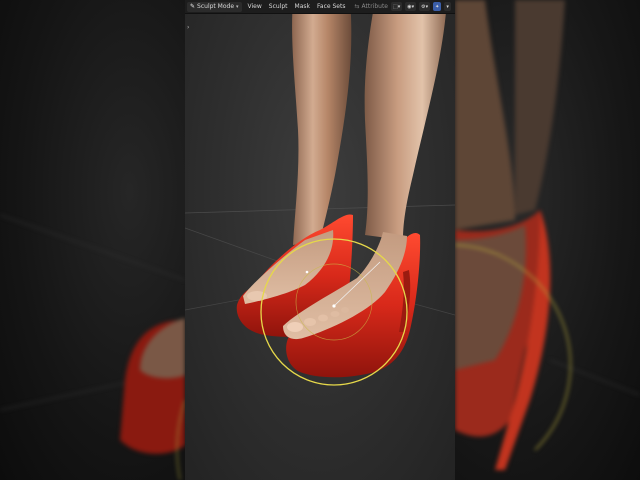 This screenshot has width=640, height=480. What do you see at coordinates (302, 6) in the screenshot?
I see `menu-mask: Mask` at bounding box center [302, 6].